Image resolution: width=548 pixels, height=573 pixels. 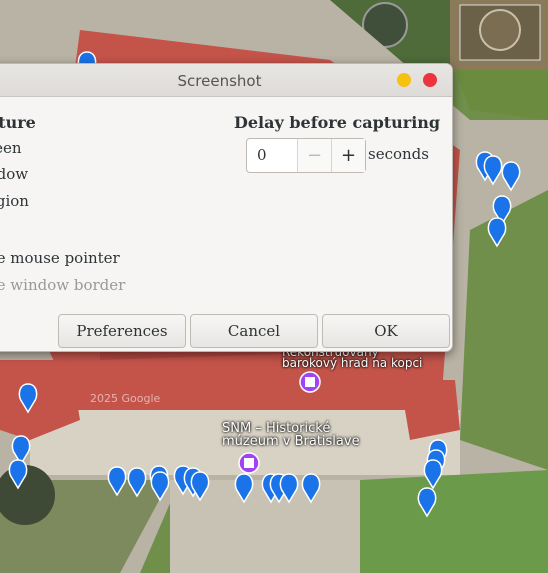 What do you see at coordinates (337, 122) in the screenshot?
I see `delay-heading: Delay before capturing` at bounding box center [337, 122].